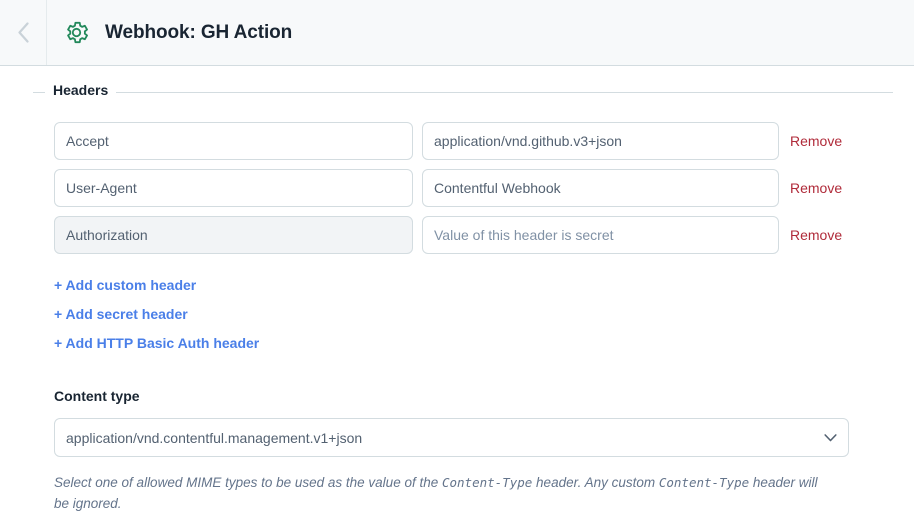  What do you see at coordinates (156, 343) in the screenshot?
I see `add-http-basic-auth-header-link: + Add HTTP Basic Auth header` at bounding box center [156, 343].